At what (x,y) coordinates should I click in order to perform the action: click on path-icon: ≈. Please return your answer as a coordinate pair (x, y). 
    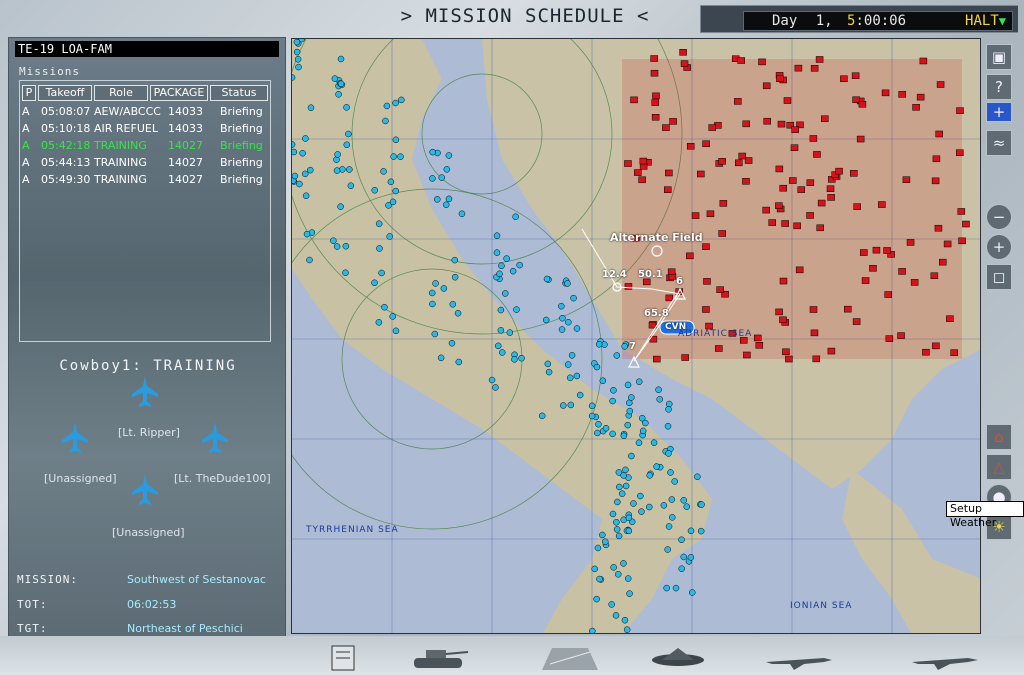
    Looking at the image, I should click on (999, 143).